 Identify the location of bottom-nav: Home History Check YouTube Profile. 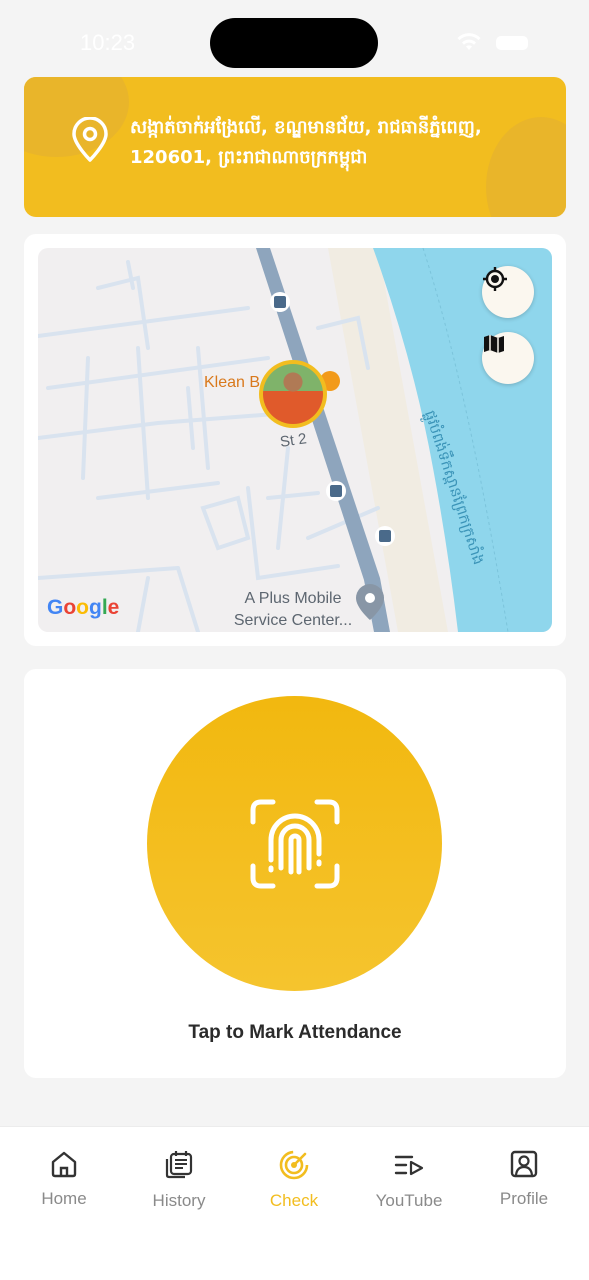
(294, 1203).